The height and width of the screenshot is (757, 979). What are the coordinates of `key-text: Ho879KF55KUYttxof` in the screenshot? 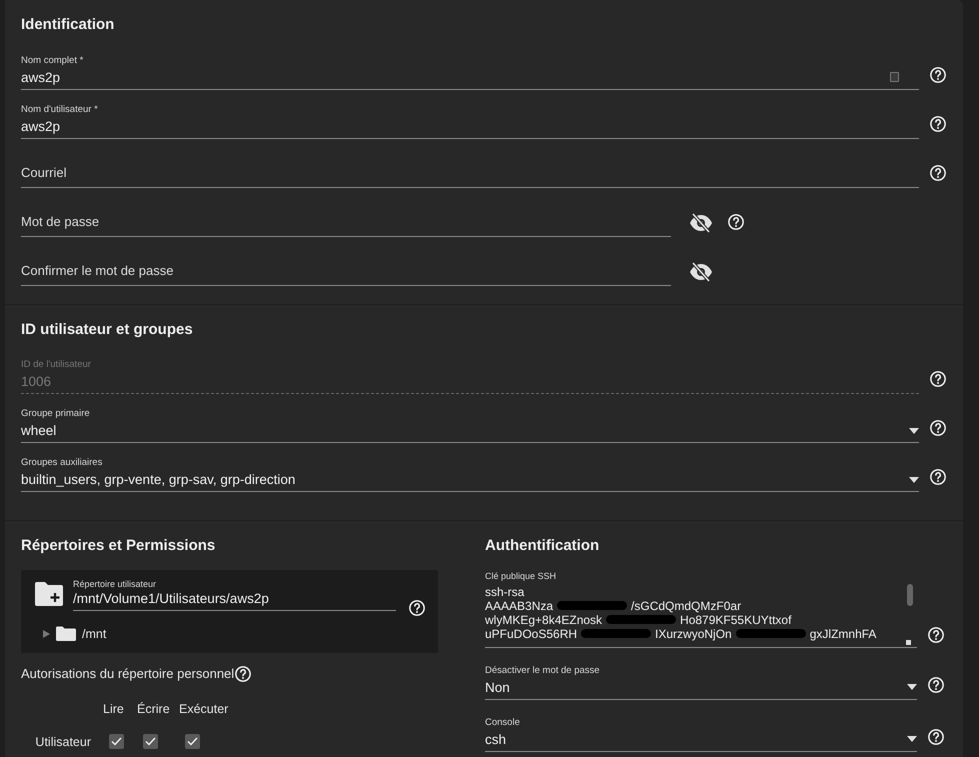 It's located at (736, 619).